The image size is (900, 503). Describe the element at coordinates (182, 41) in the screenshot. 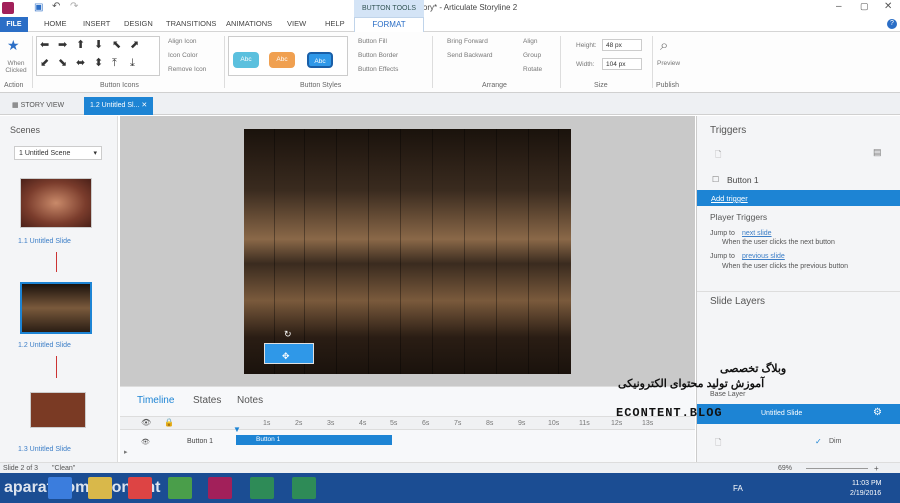

I see `align-icon-button: Align Icon` at that location.